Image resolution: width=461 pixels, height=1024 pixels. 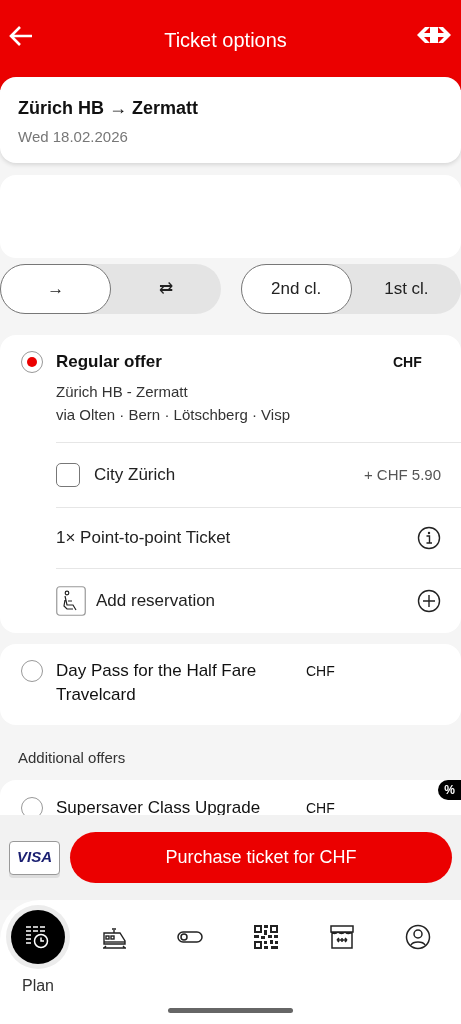 I want to click on add-icon, so click(x=429, y=601).